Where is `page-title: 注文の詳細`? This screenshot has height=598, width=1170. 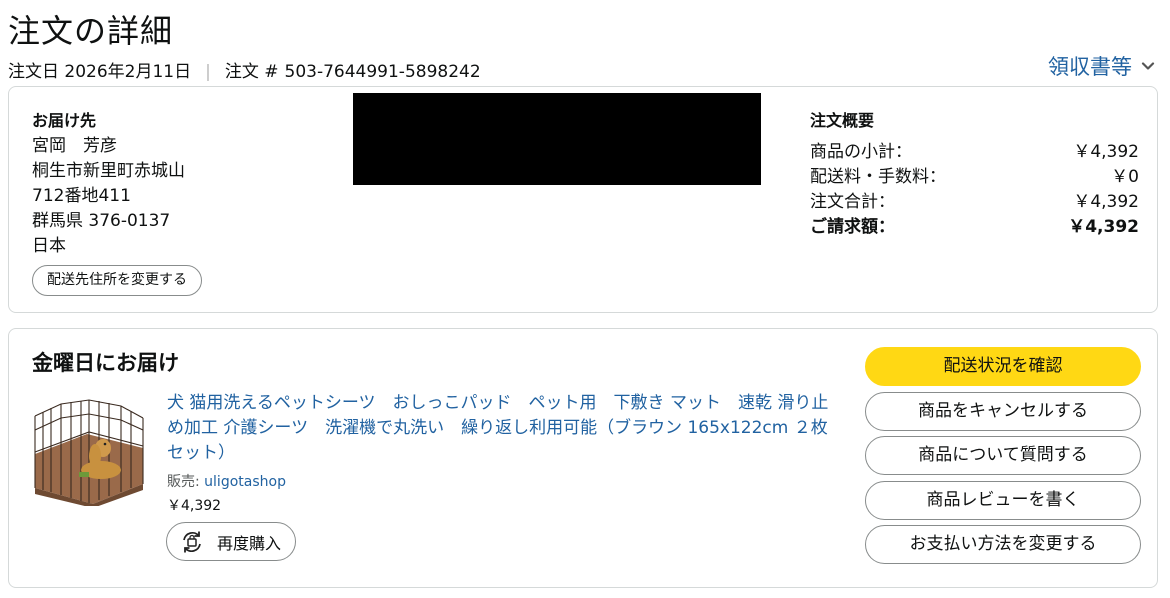
page-title: 注文の詳細 is located at coordinates (91, 31).